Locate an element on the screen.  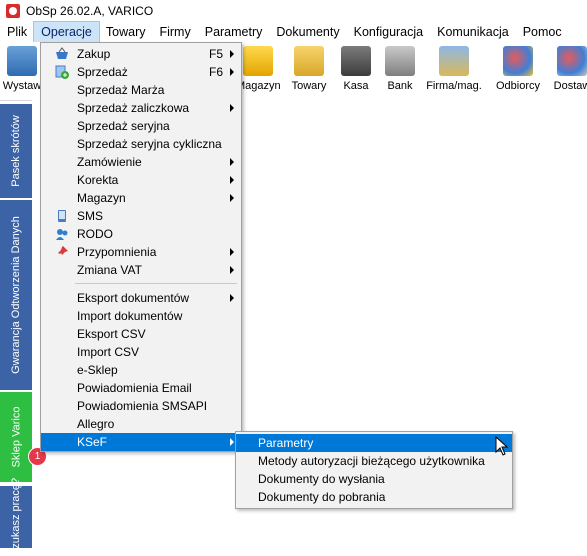
app-logo-icon is located at coordinates (13, 11).